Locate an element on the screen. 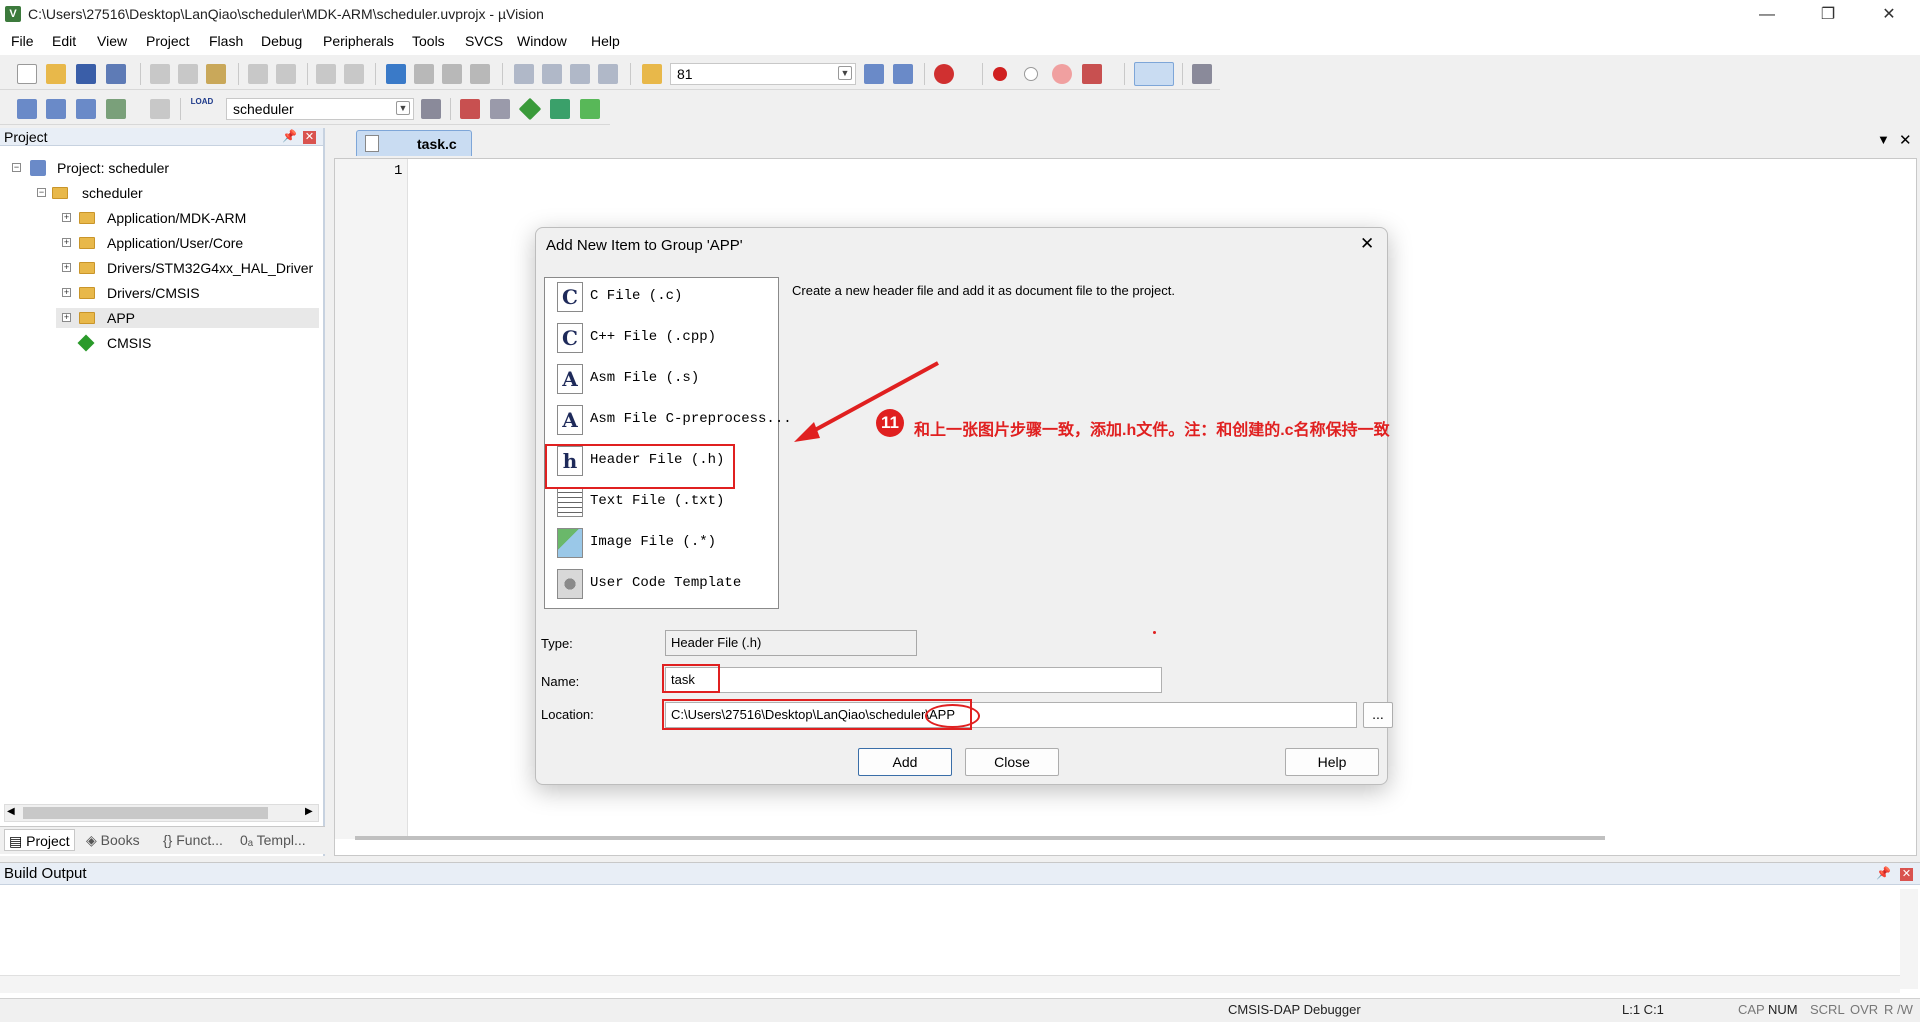  list-item-user-code-template: User Code Template is located at coordinates (667, 582).